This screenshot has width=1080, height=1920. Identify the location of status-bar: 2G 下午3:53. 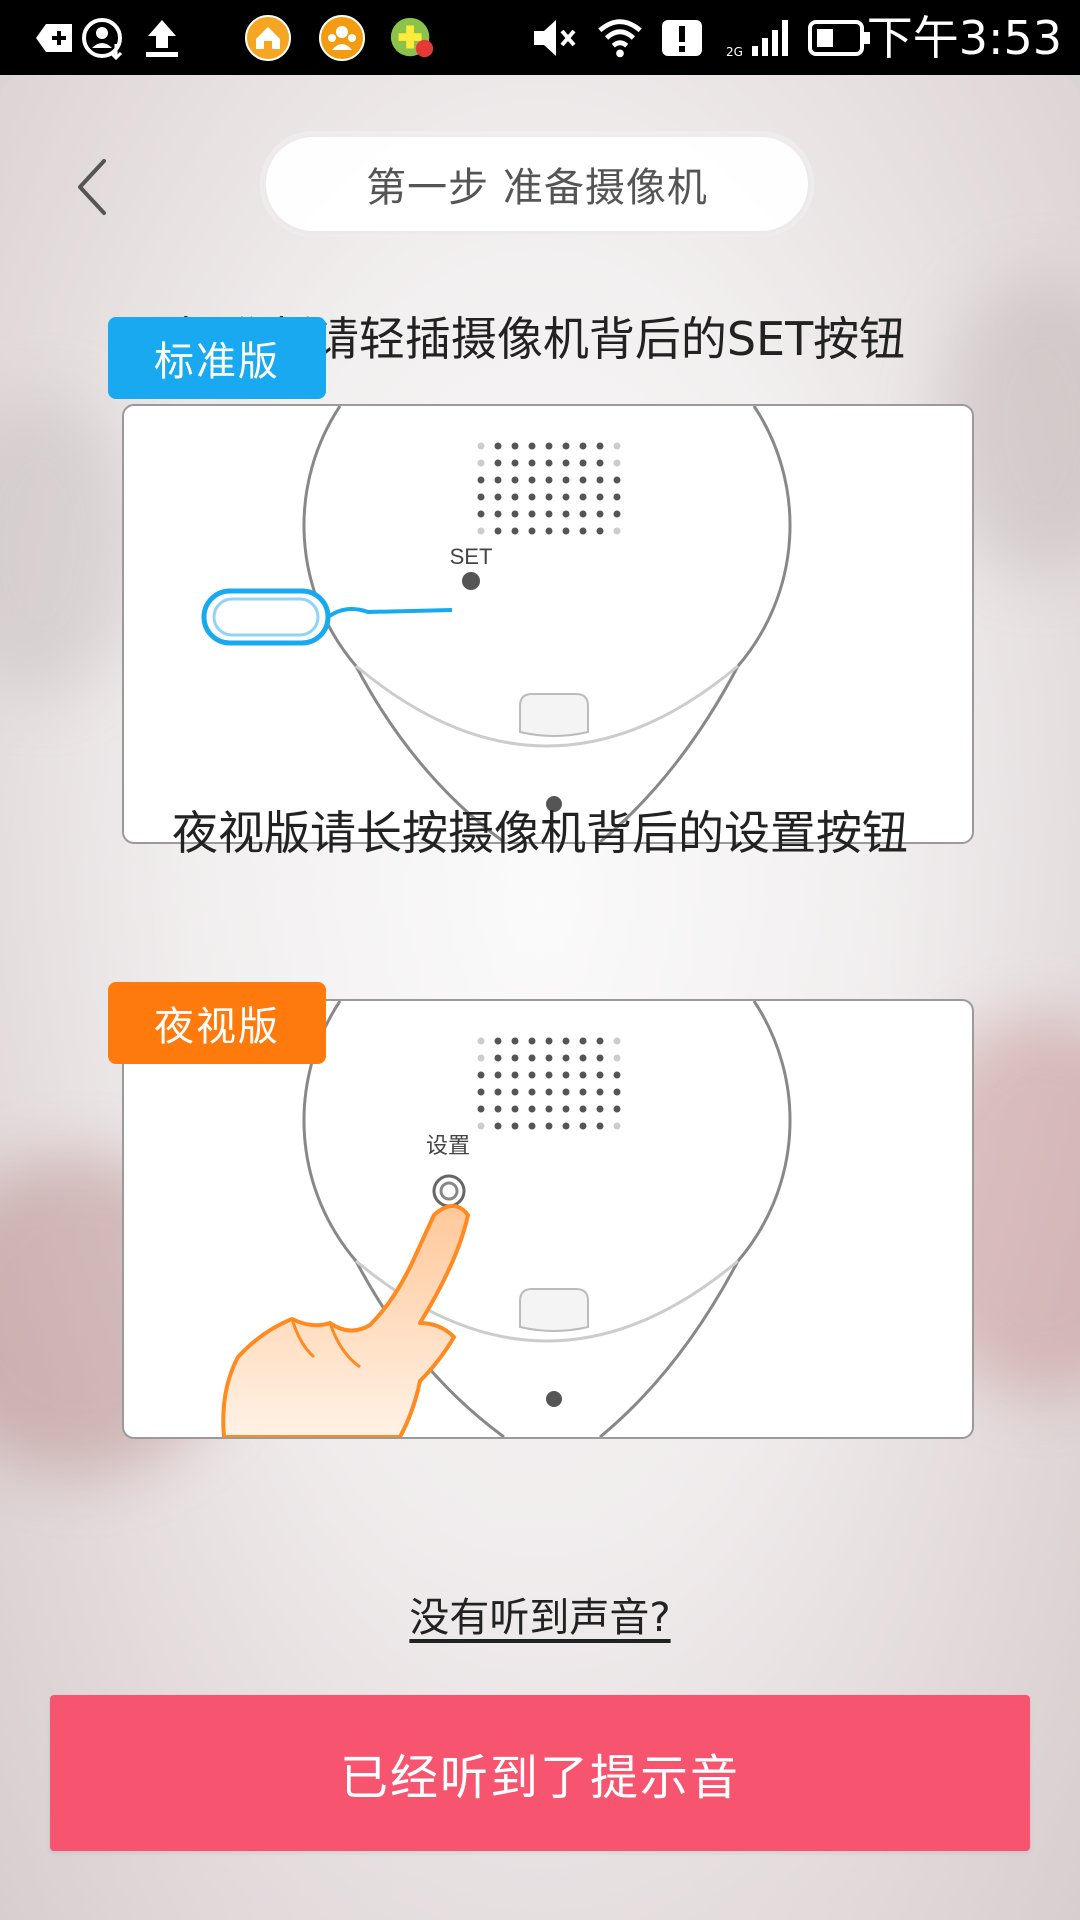
(540, 37).